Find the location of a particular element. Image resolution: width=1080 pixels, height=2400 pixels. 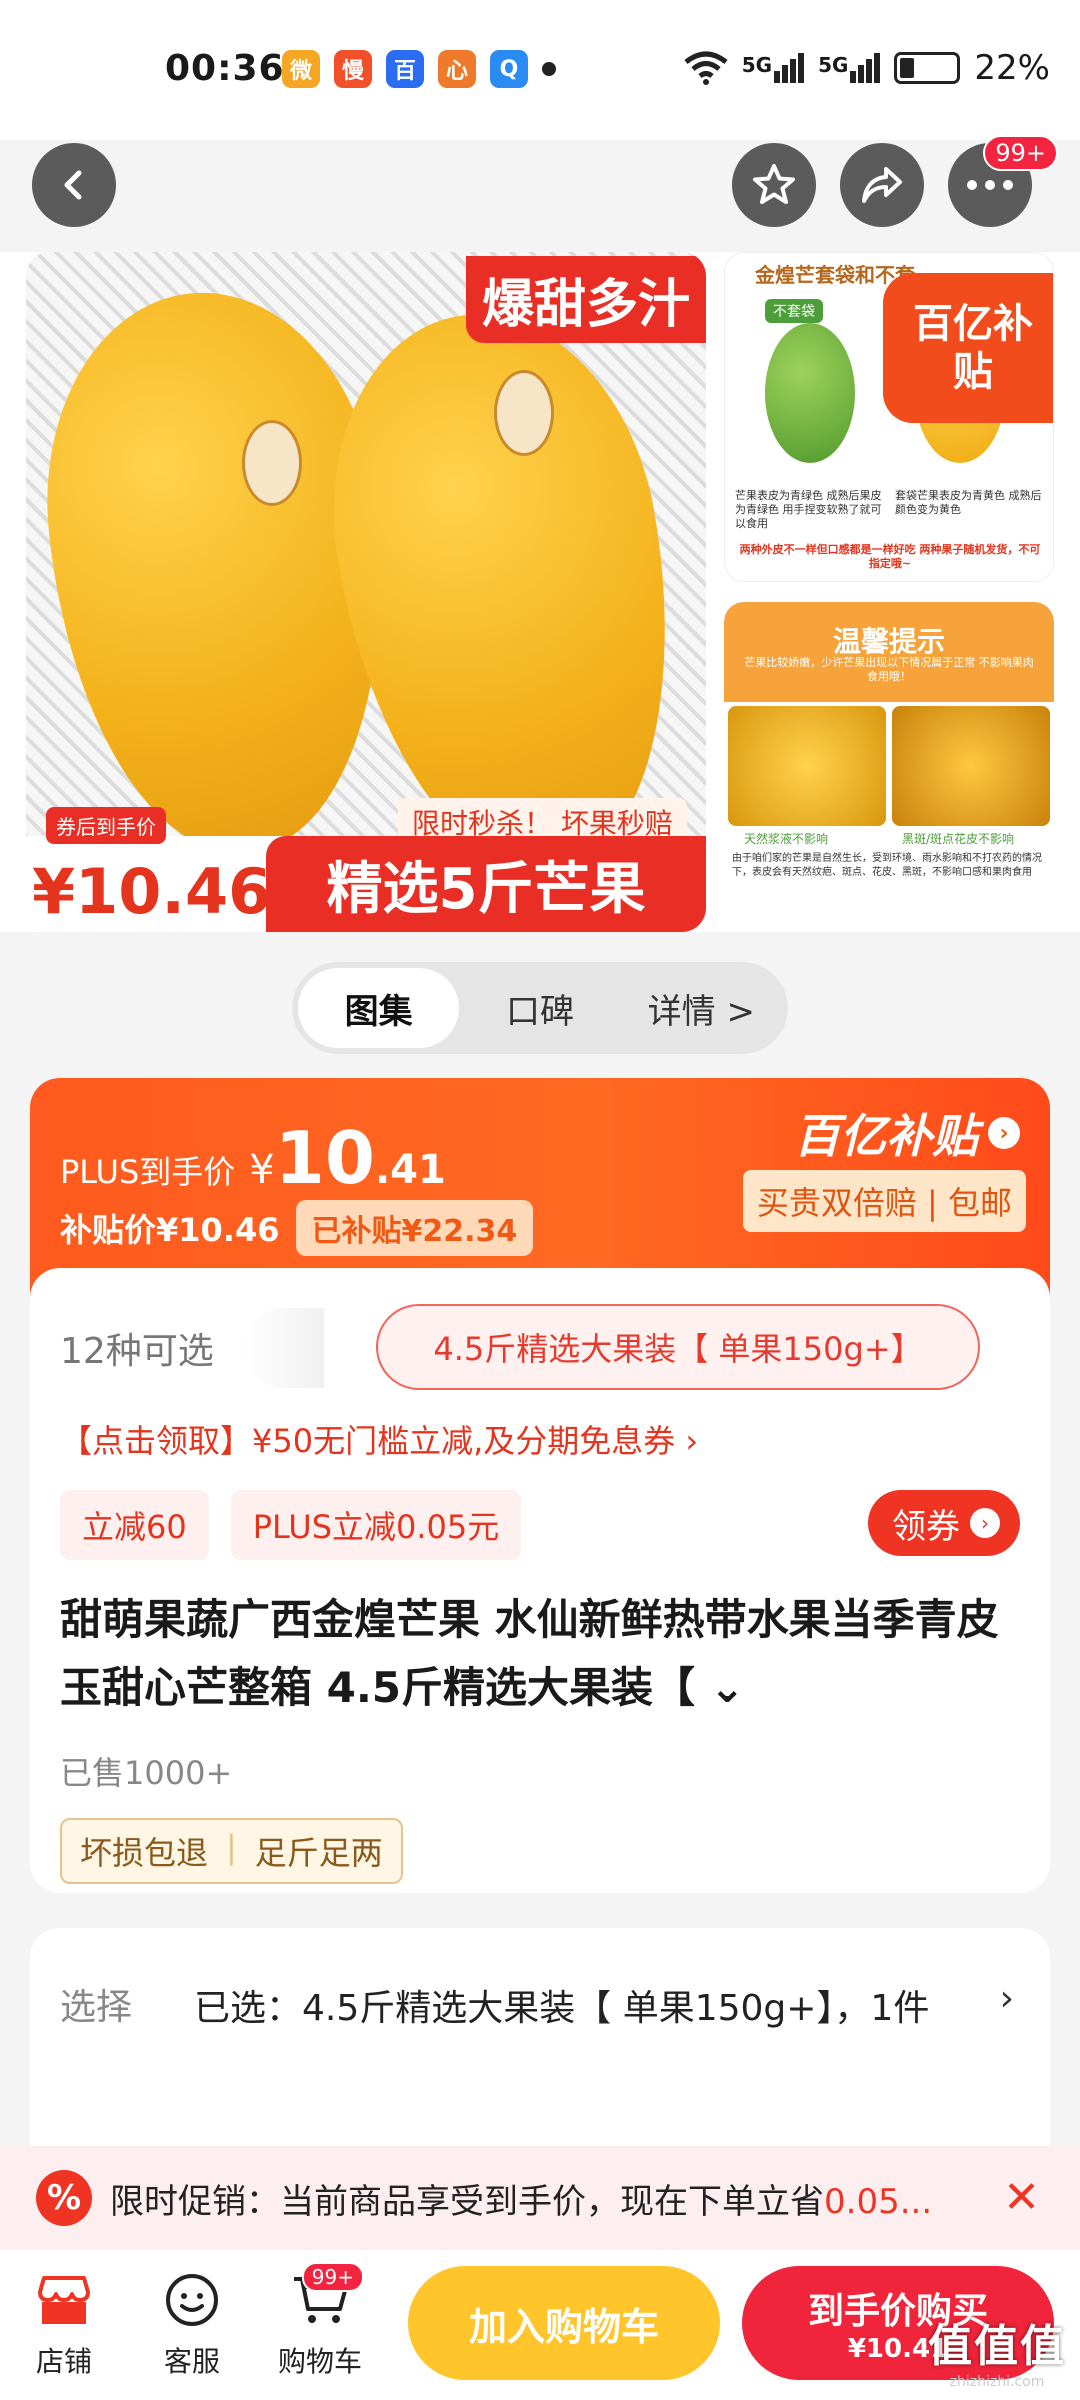

customer-service-label: 客服 is located at coordinates (191, 2361).